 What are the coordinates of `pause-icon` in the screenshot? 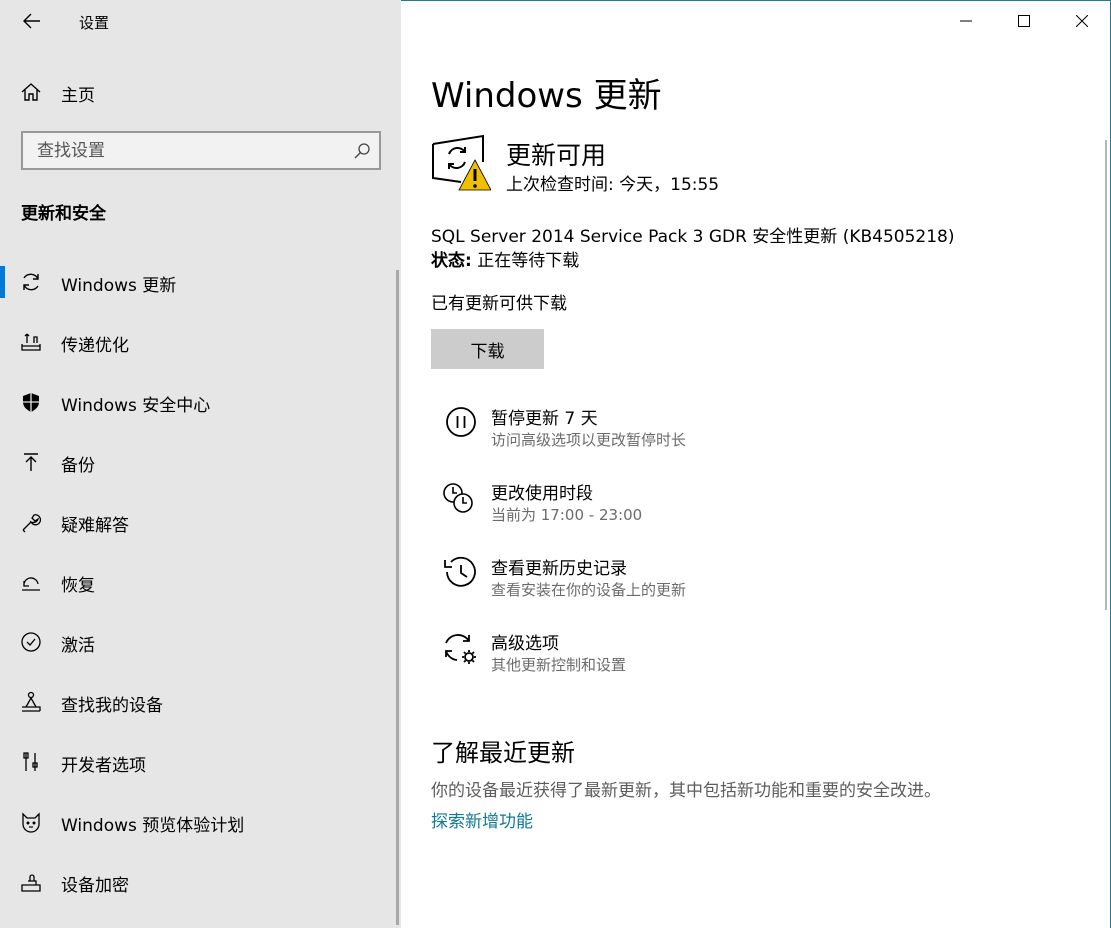 It's located at (461, 422).